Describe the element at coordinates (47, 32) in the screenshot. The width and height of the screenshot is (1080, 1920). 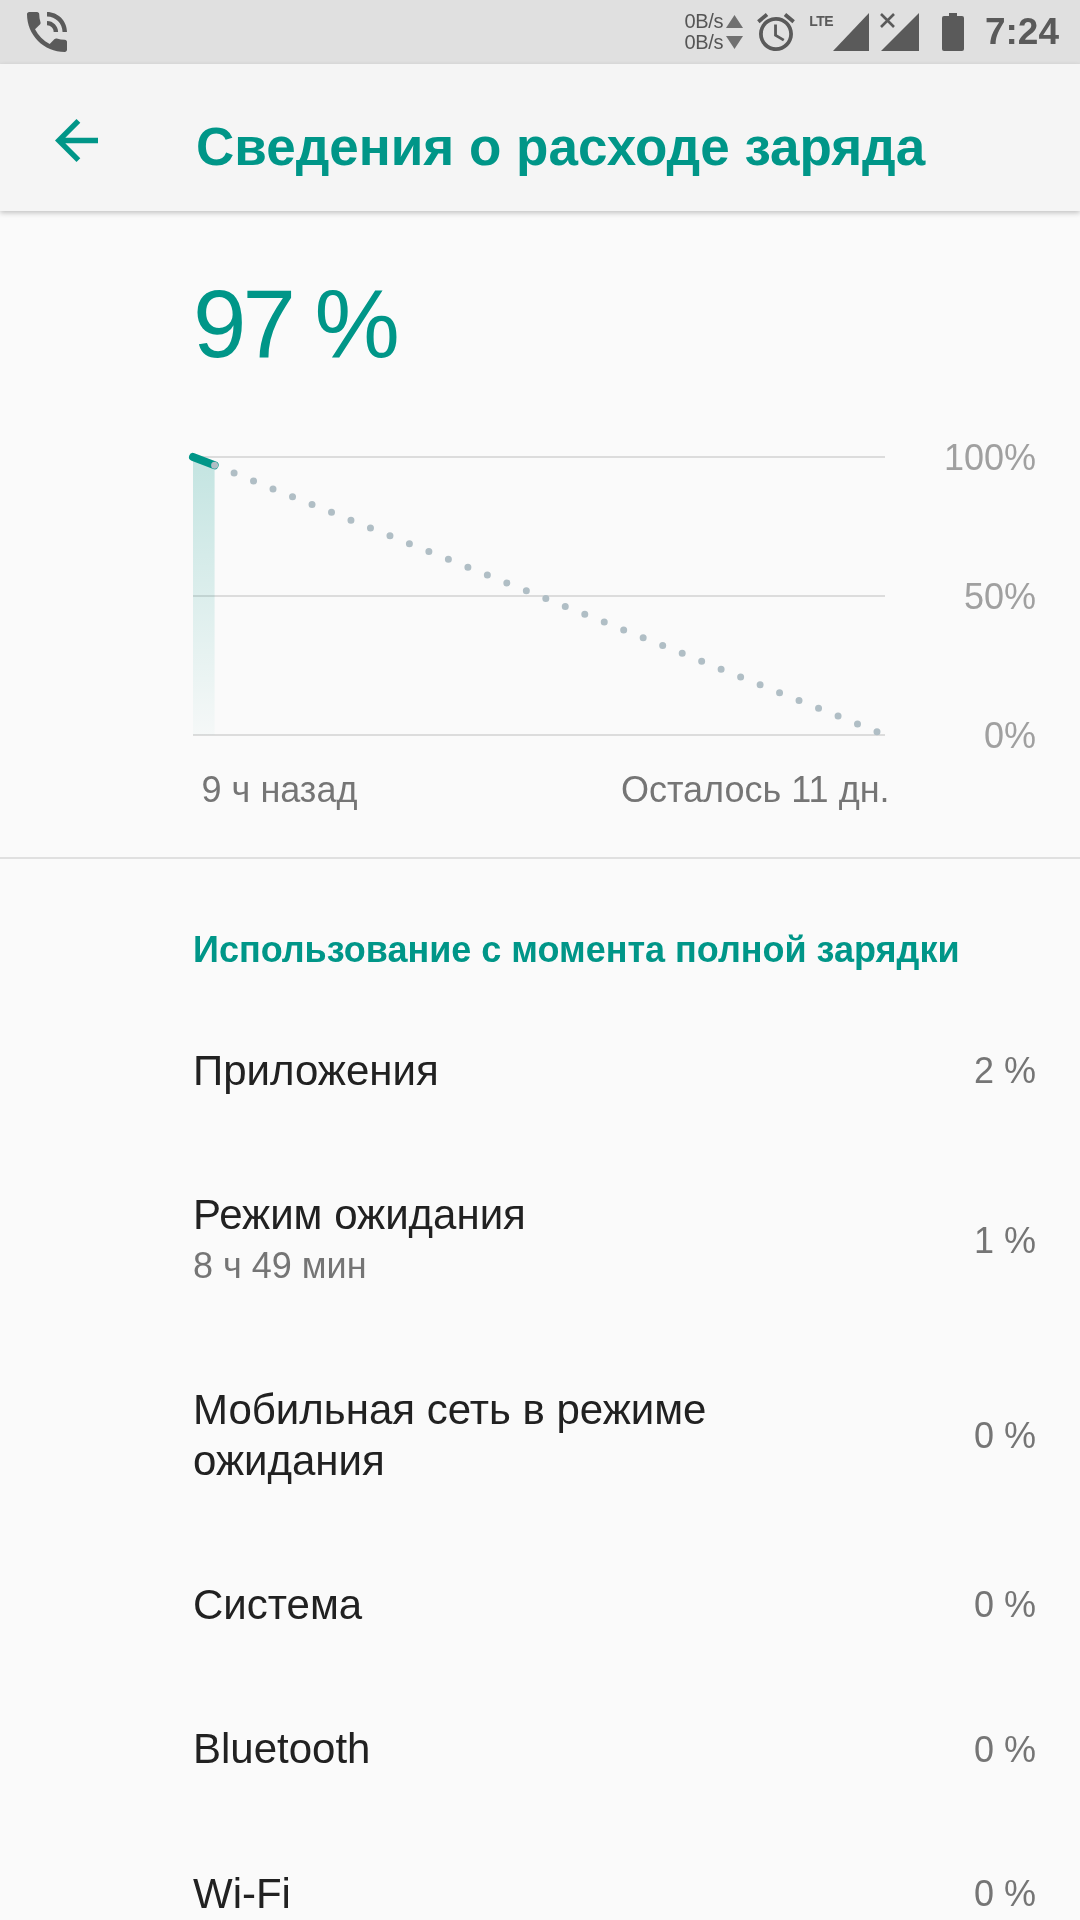
I see `phone-call-icon` at that location.